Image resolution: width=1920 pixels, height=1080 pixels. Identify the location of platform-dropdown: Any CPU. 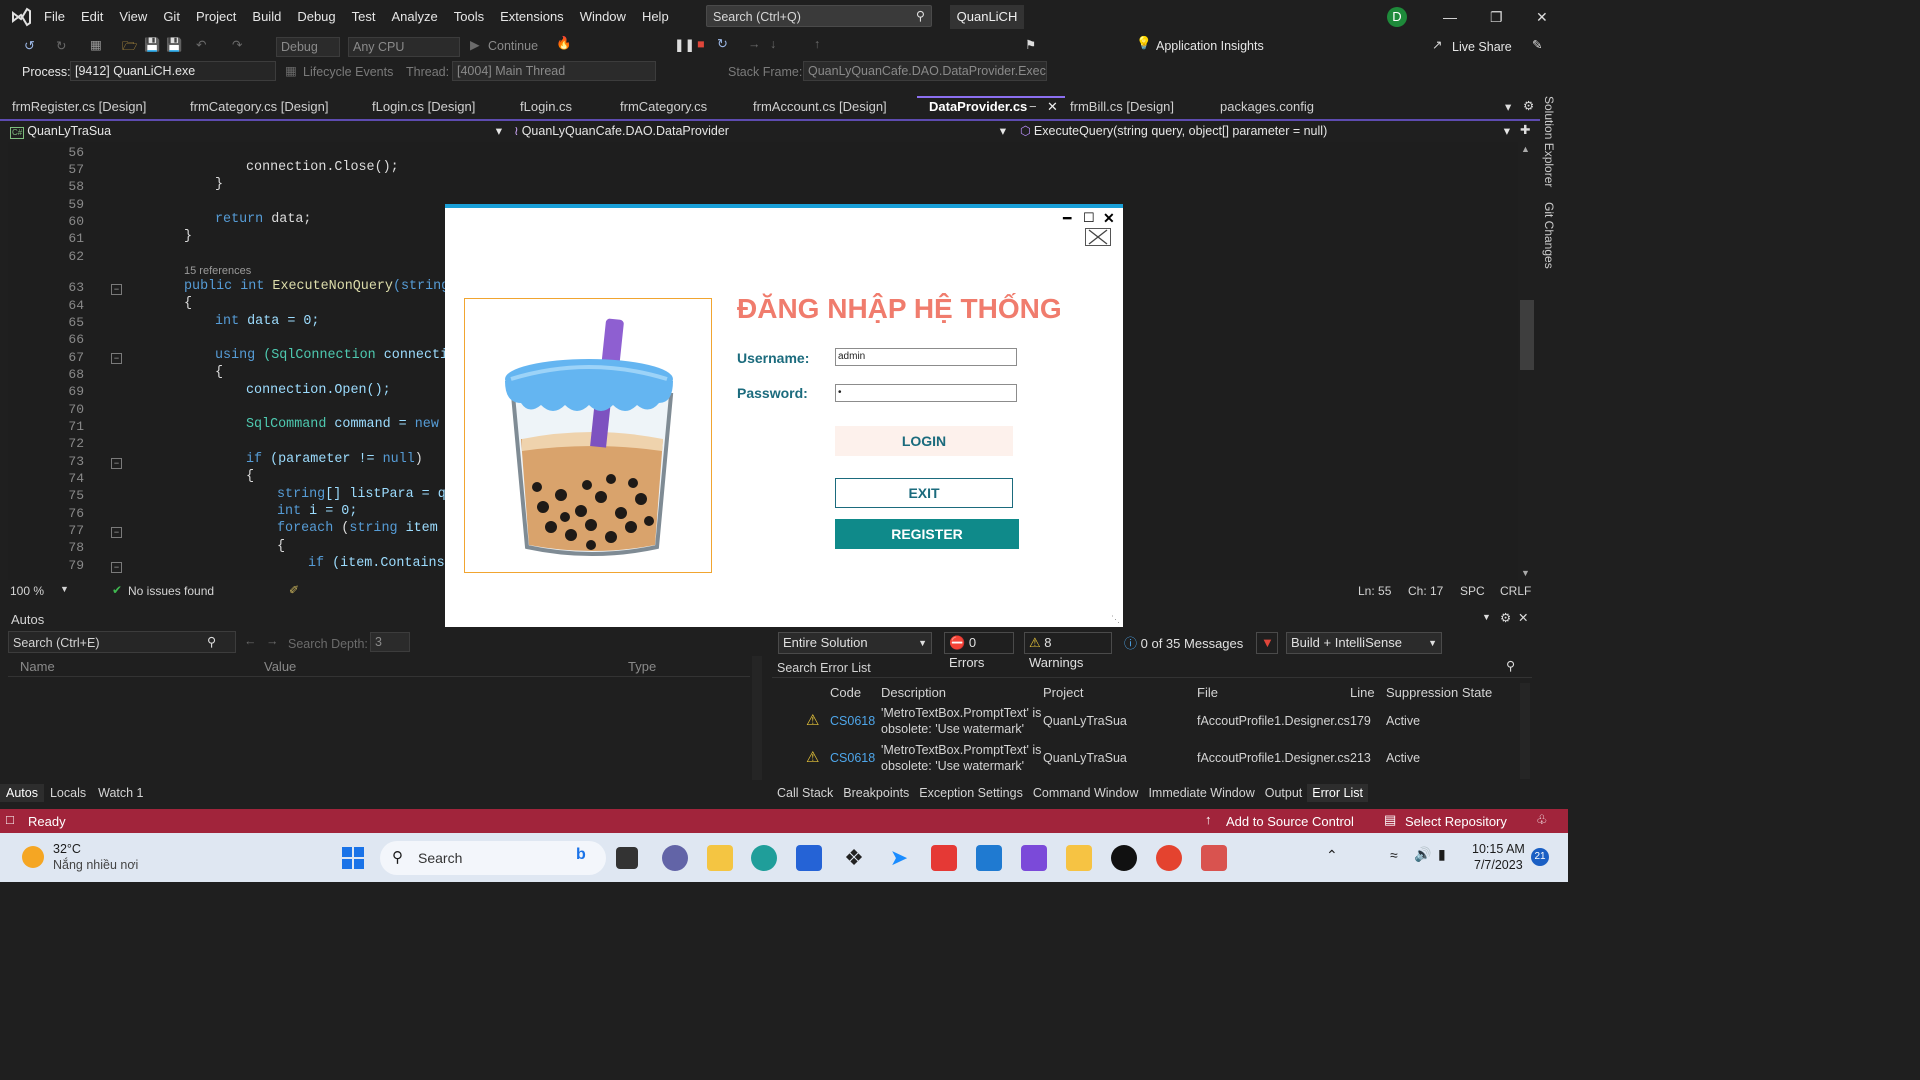
(404, 47).